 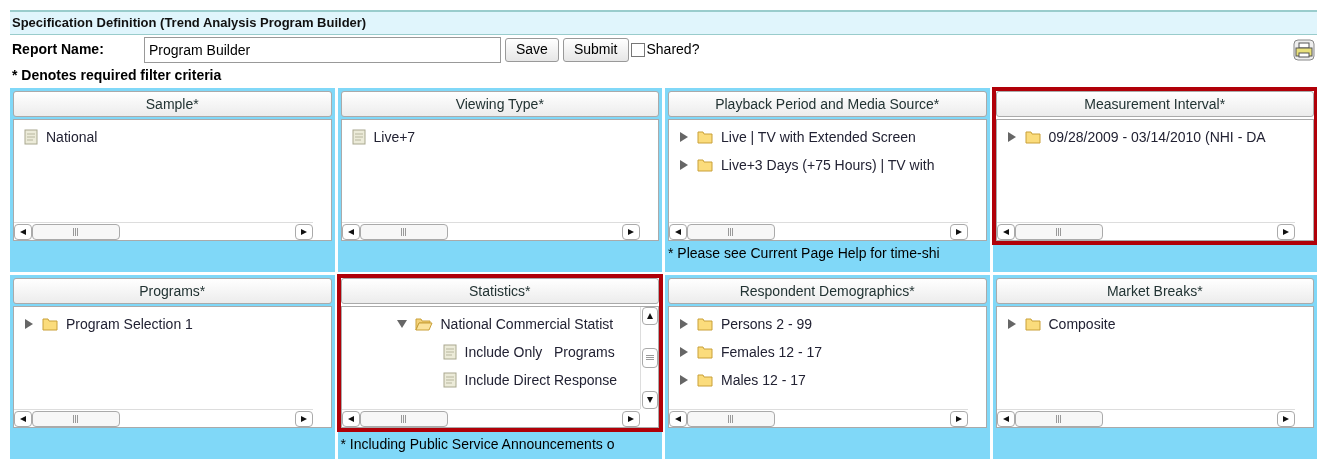 What do you see at coordinates (649, 400) in the screenshot?
I see `down-arrow-icon` at bounding box center [649, 400].